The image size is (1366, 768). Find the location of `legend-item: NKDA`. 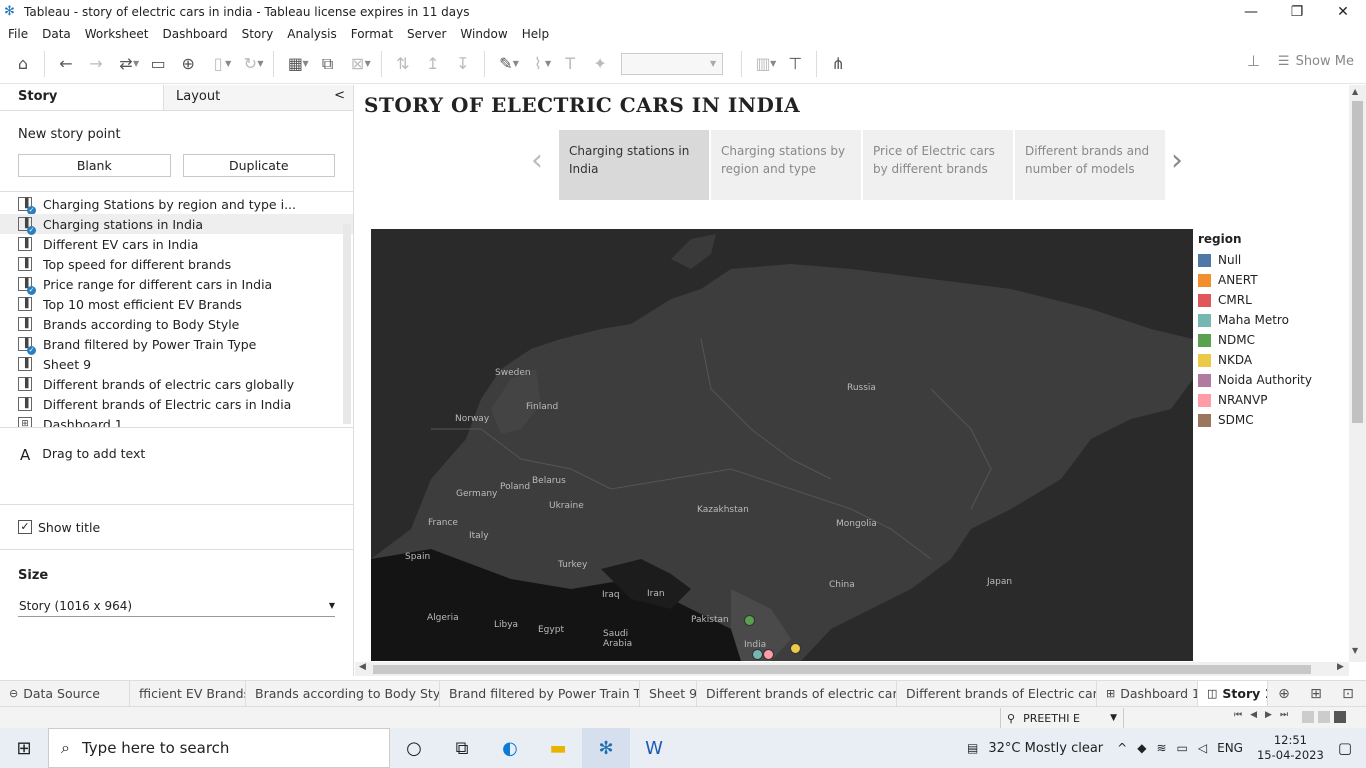

legend-item: NKDA is located at coordinates (1255, 360).